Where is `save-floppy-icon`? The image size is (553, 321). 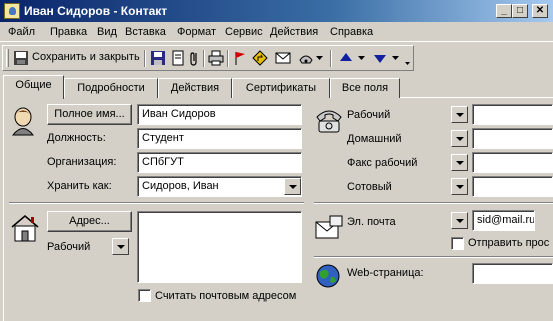 save-floppy-icon is located at coordinates (158, 58).